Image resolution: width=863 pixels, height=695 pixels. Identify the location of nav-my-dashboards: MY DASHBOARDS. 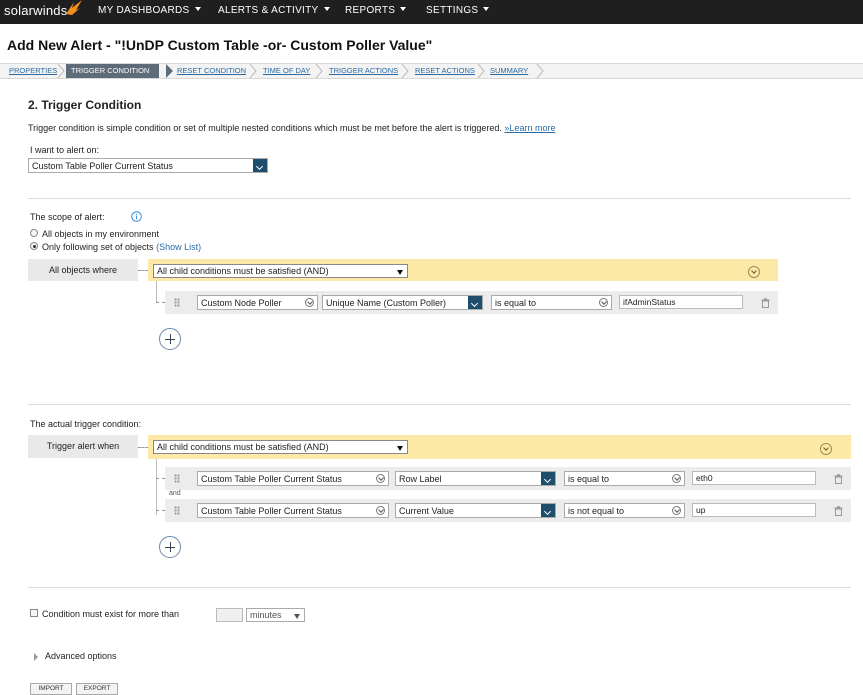
(149, 10).